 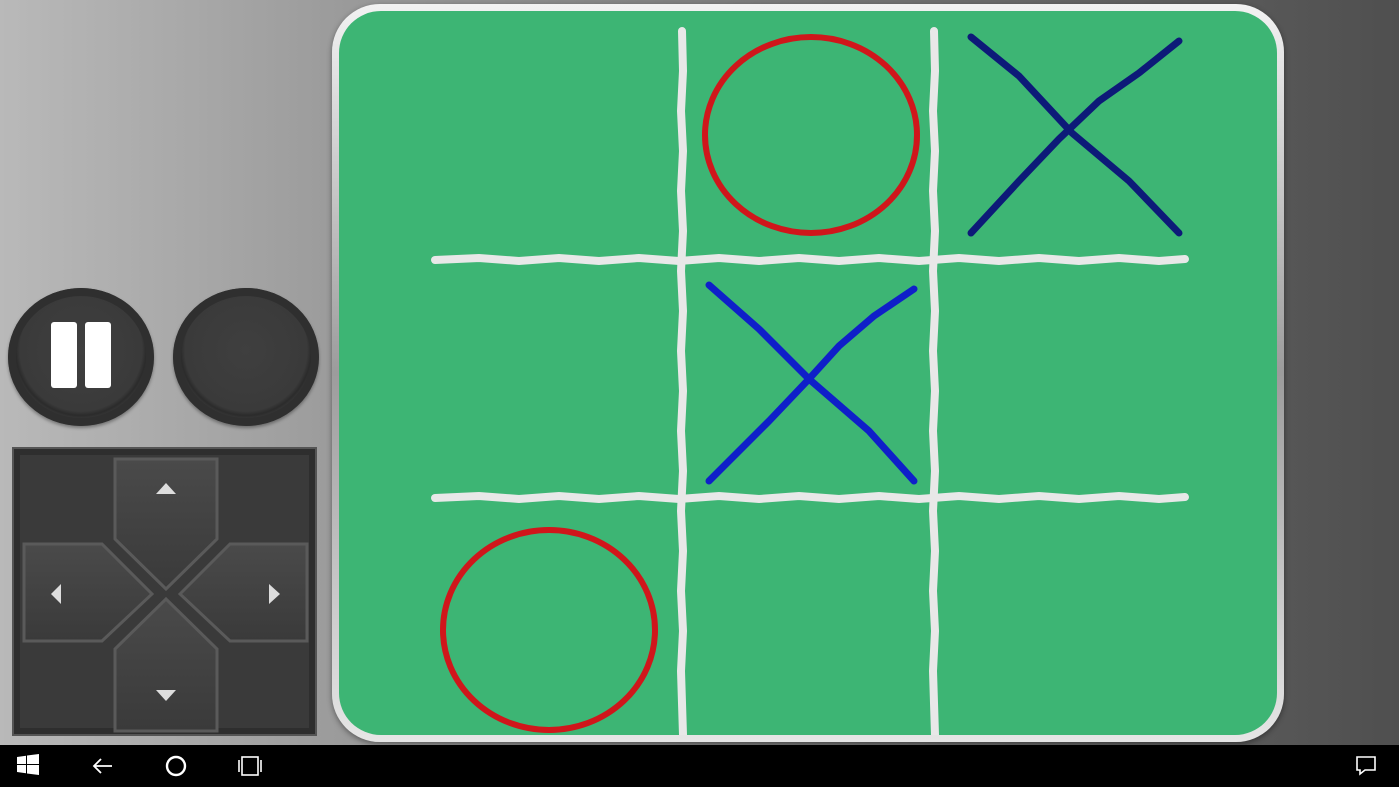 I want to click on action-button, so click(x=246, y=357).